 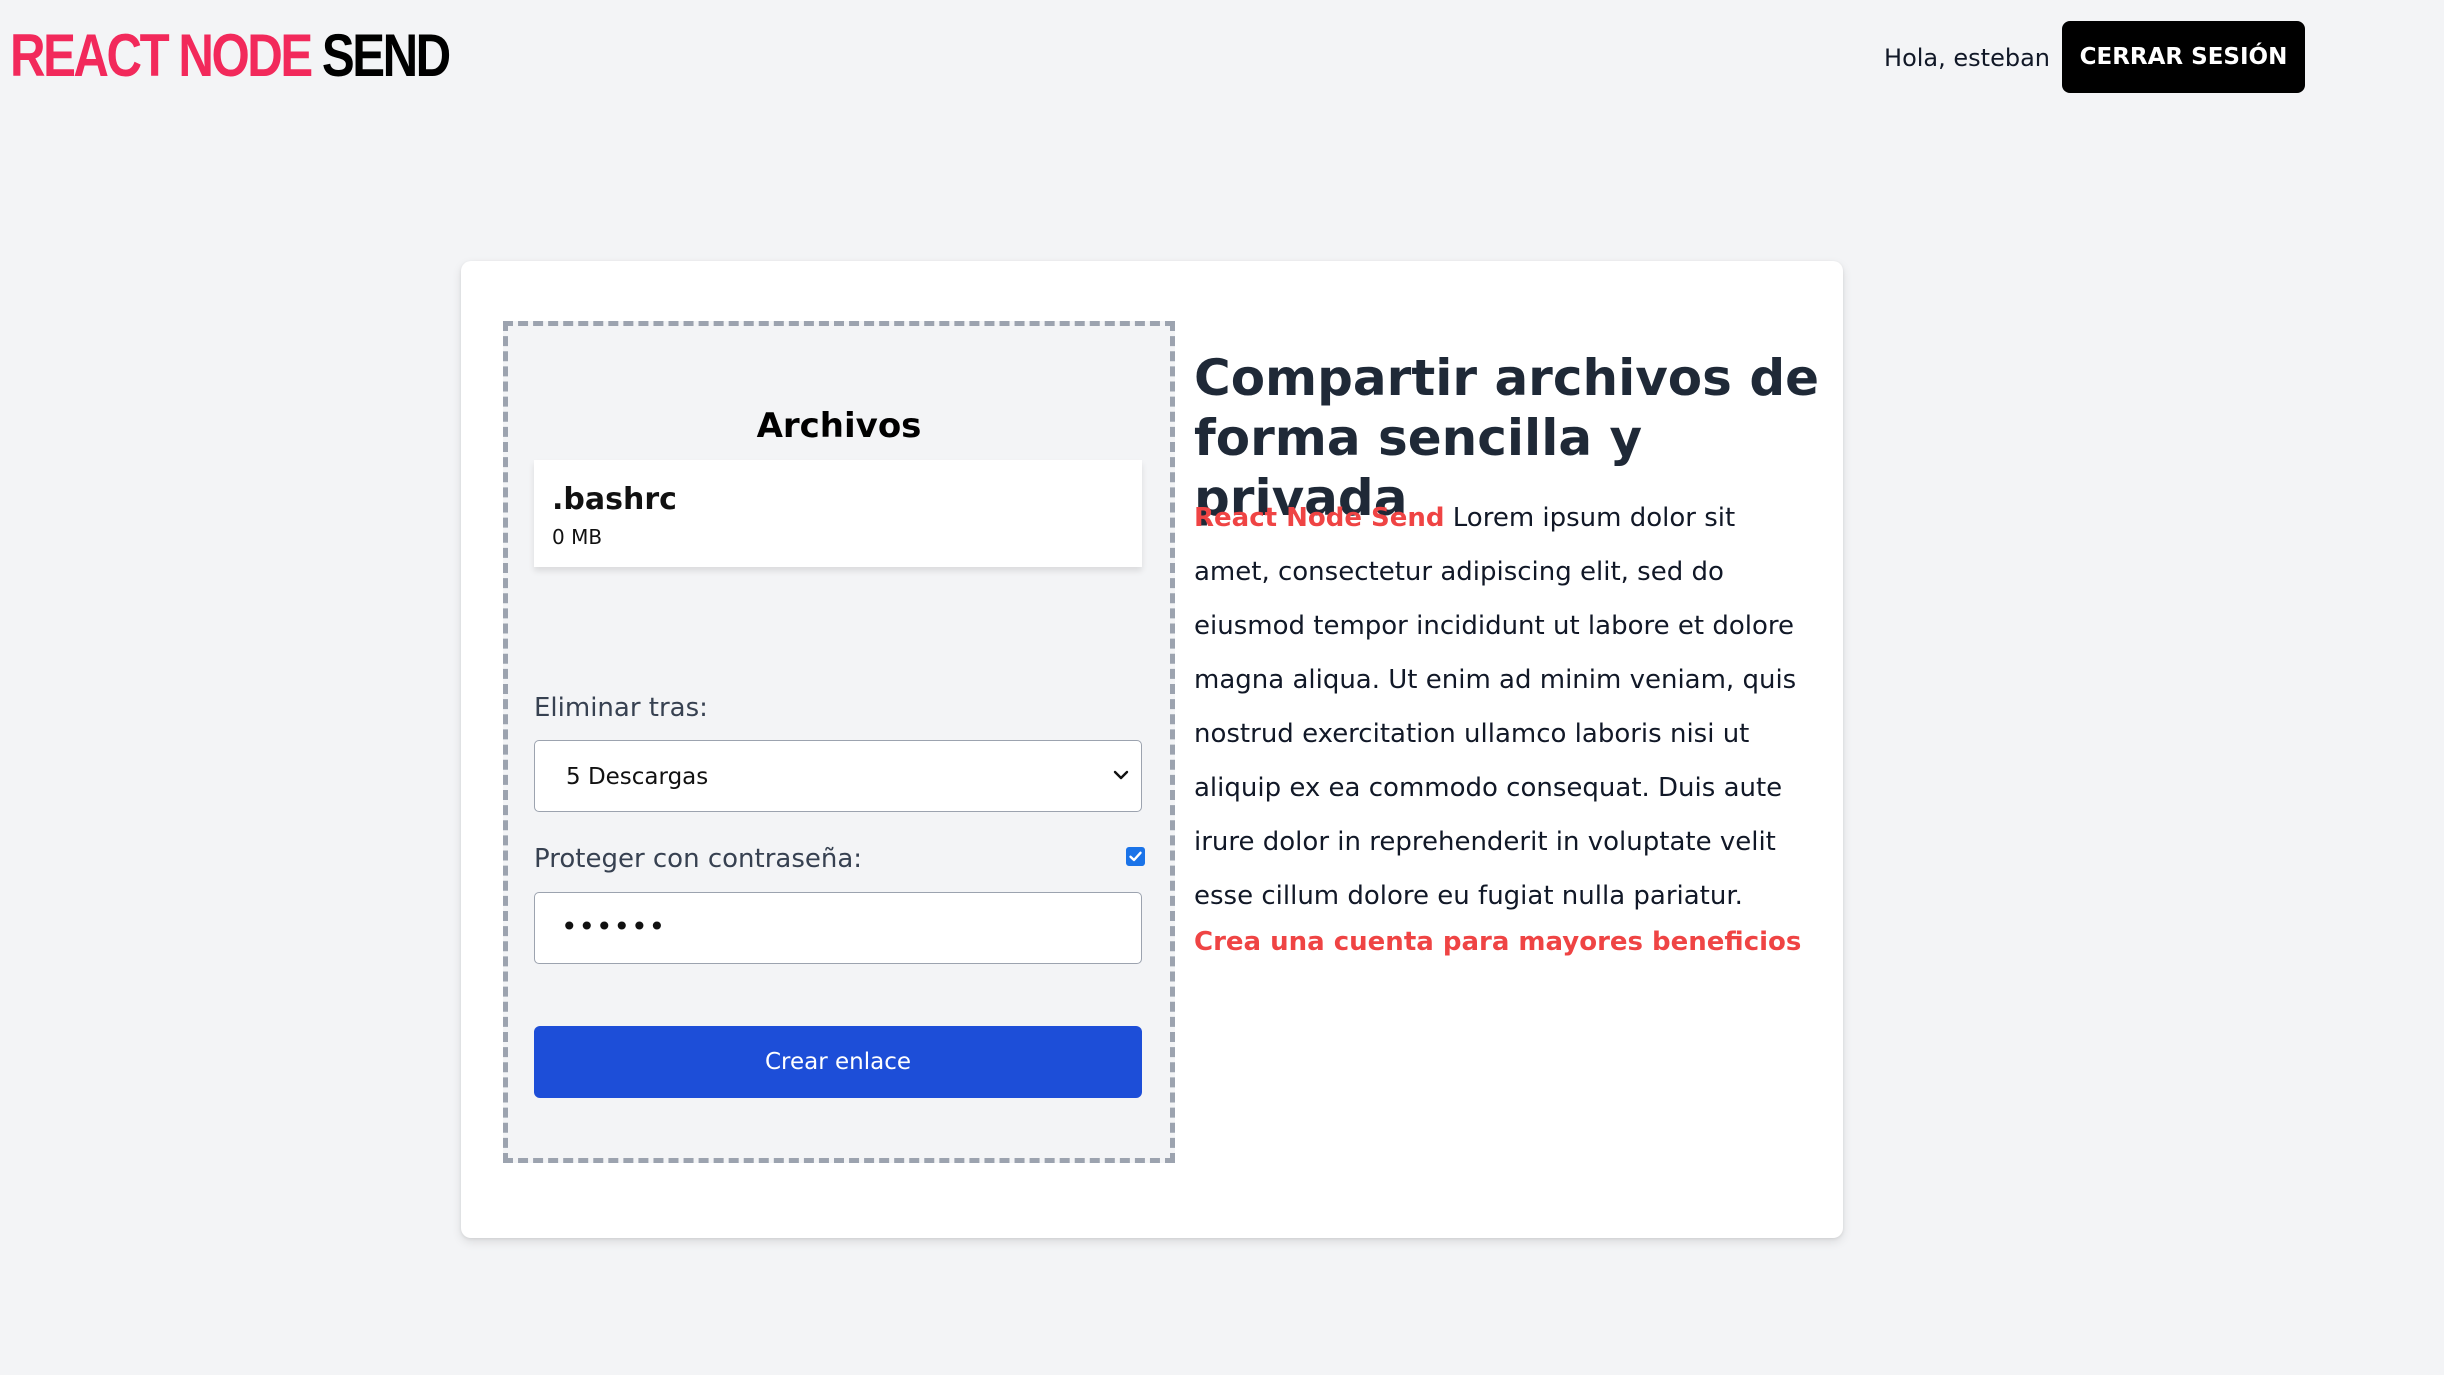 What do you see at coordinates (838, 776) in the screenshot?
I see `delete-after-select: 5 Descargas` at bounding box center [838, 776].